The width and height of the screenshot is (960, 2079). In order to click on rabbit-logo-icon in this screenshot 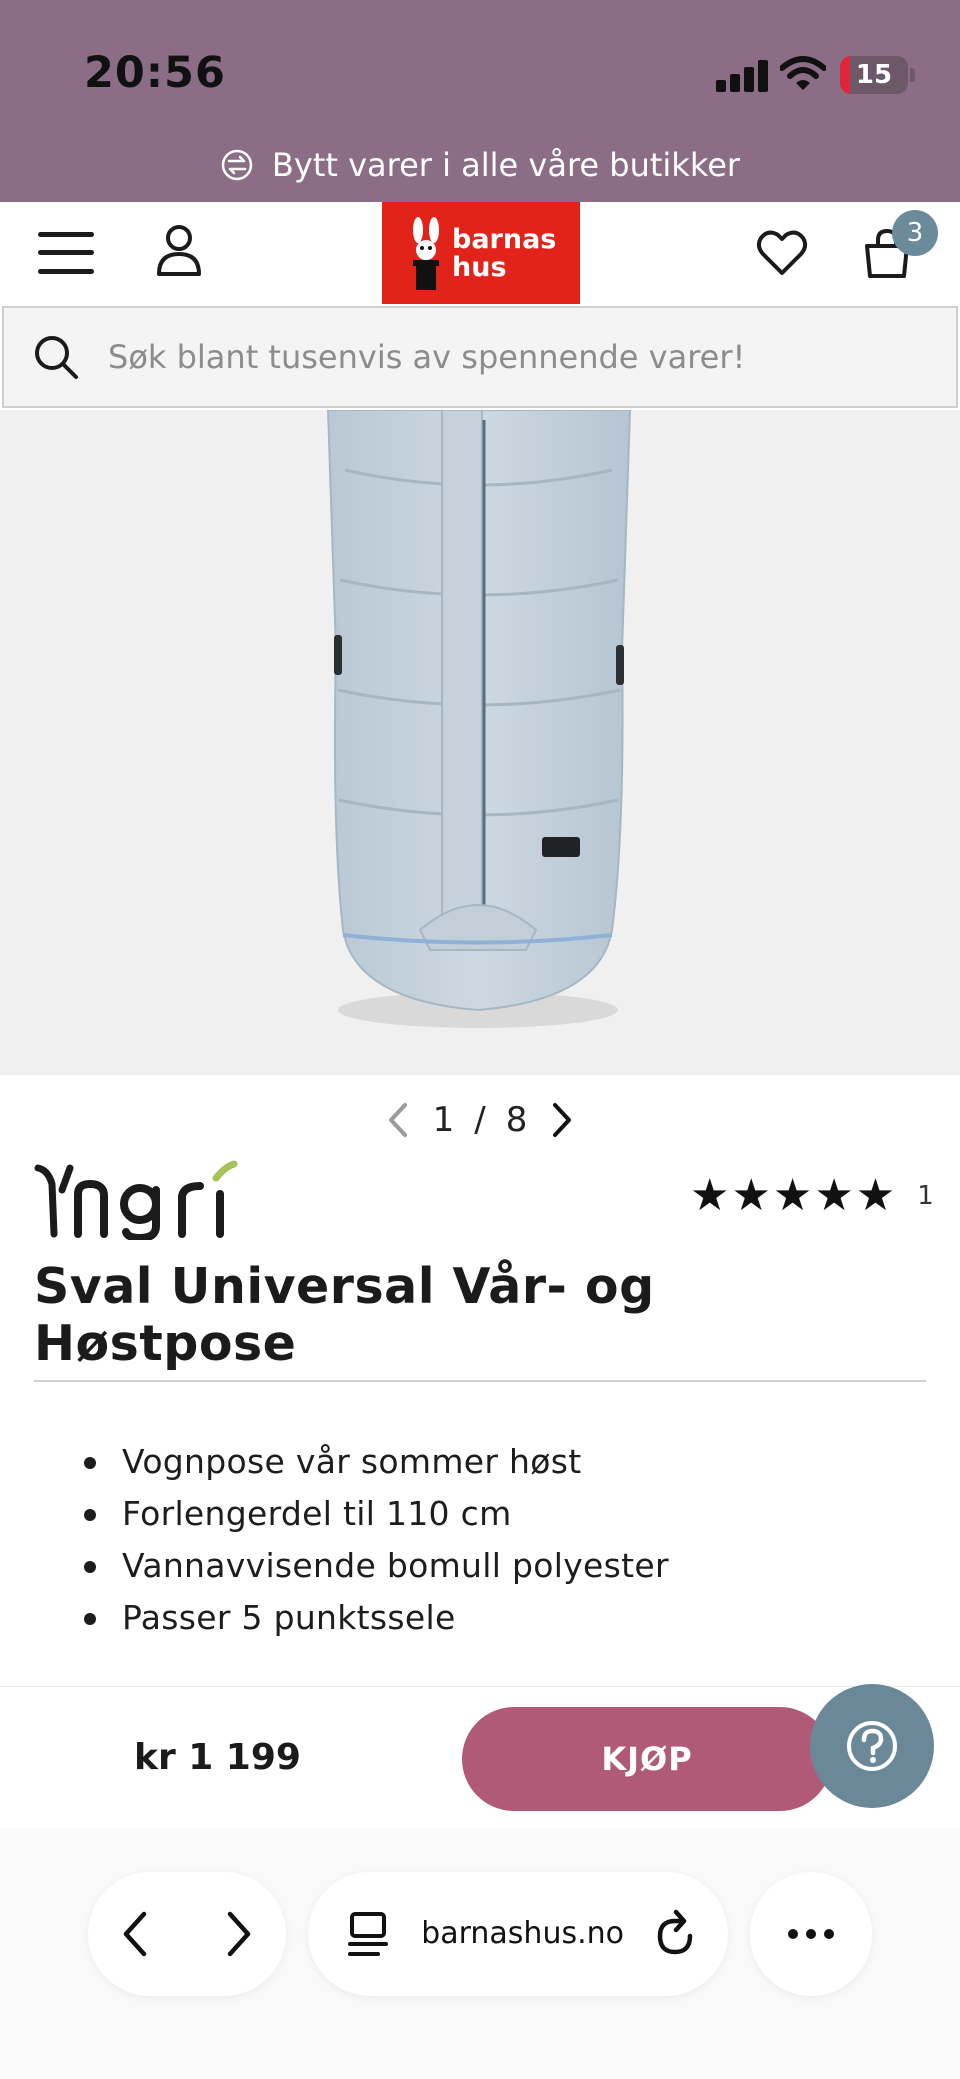, I will do `click(426, 253)`.